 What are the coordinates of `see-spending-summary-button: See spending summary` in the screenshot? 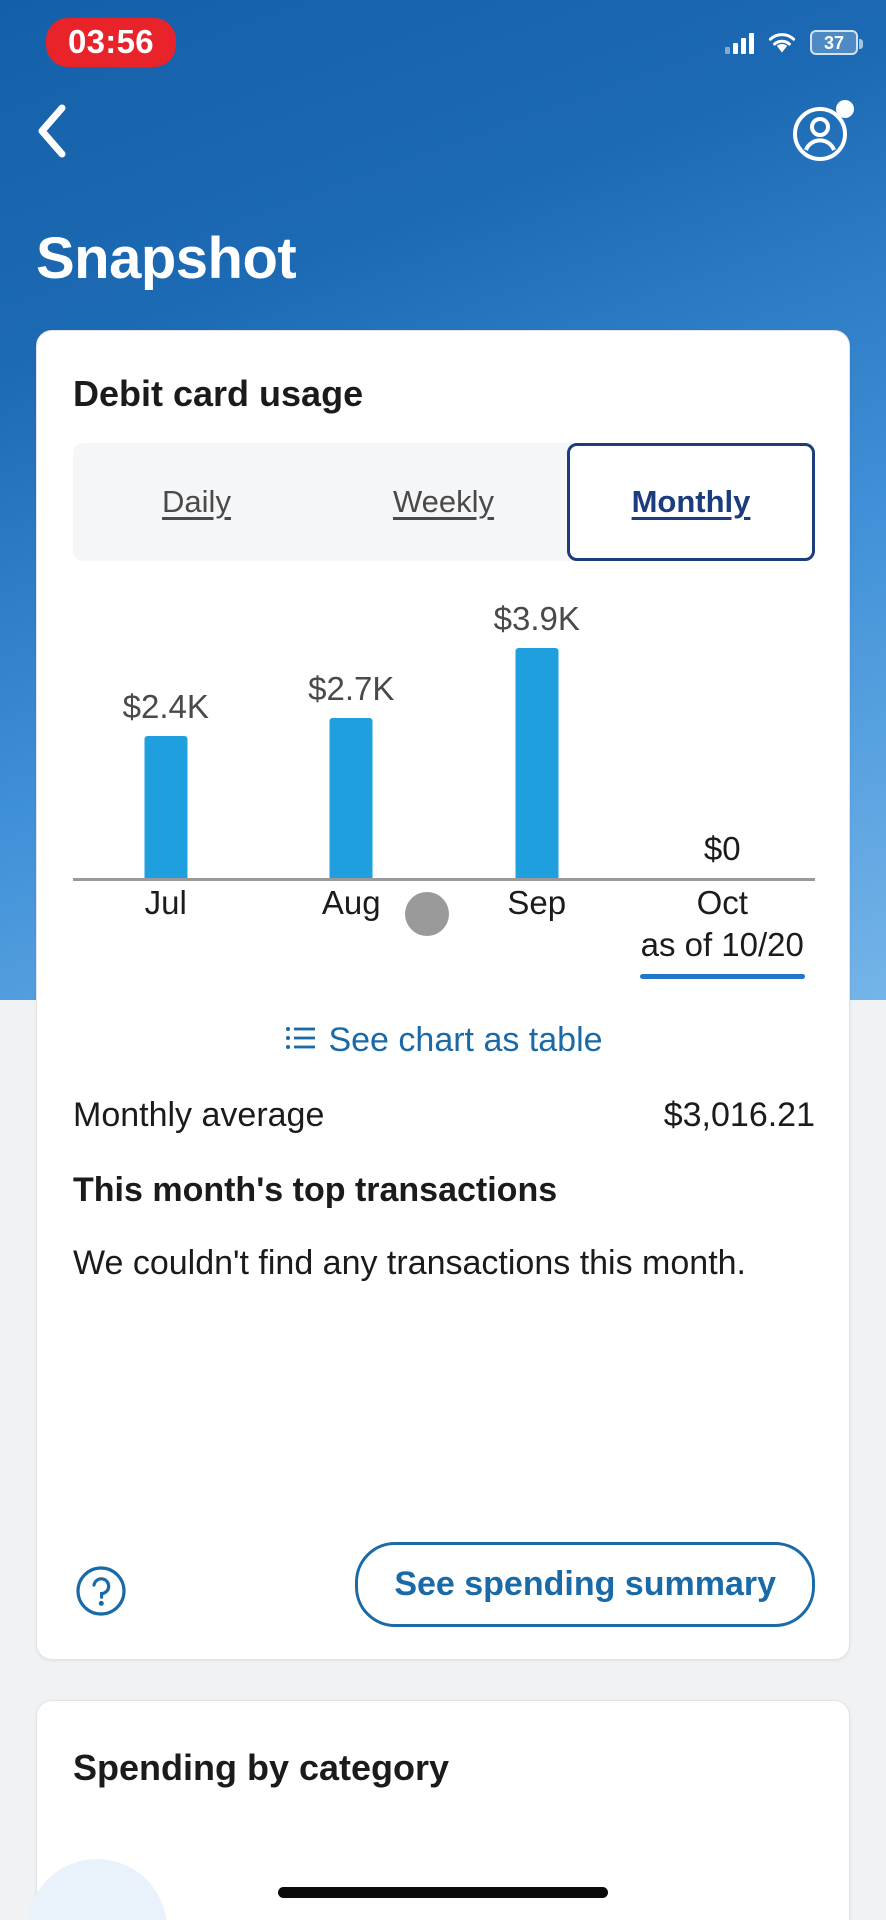 It's located at (585, 1584).